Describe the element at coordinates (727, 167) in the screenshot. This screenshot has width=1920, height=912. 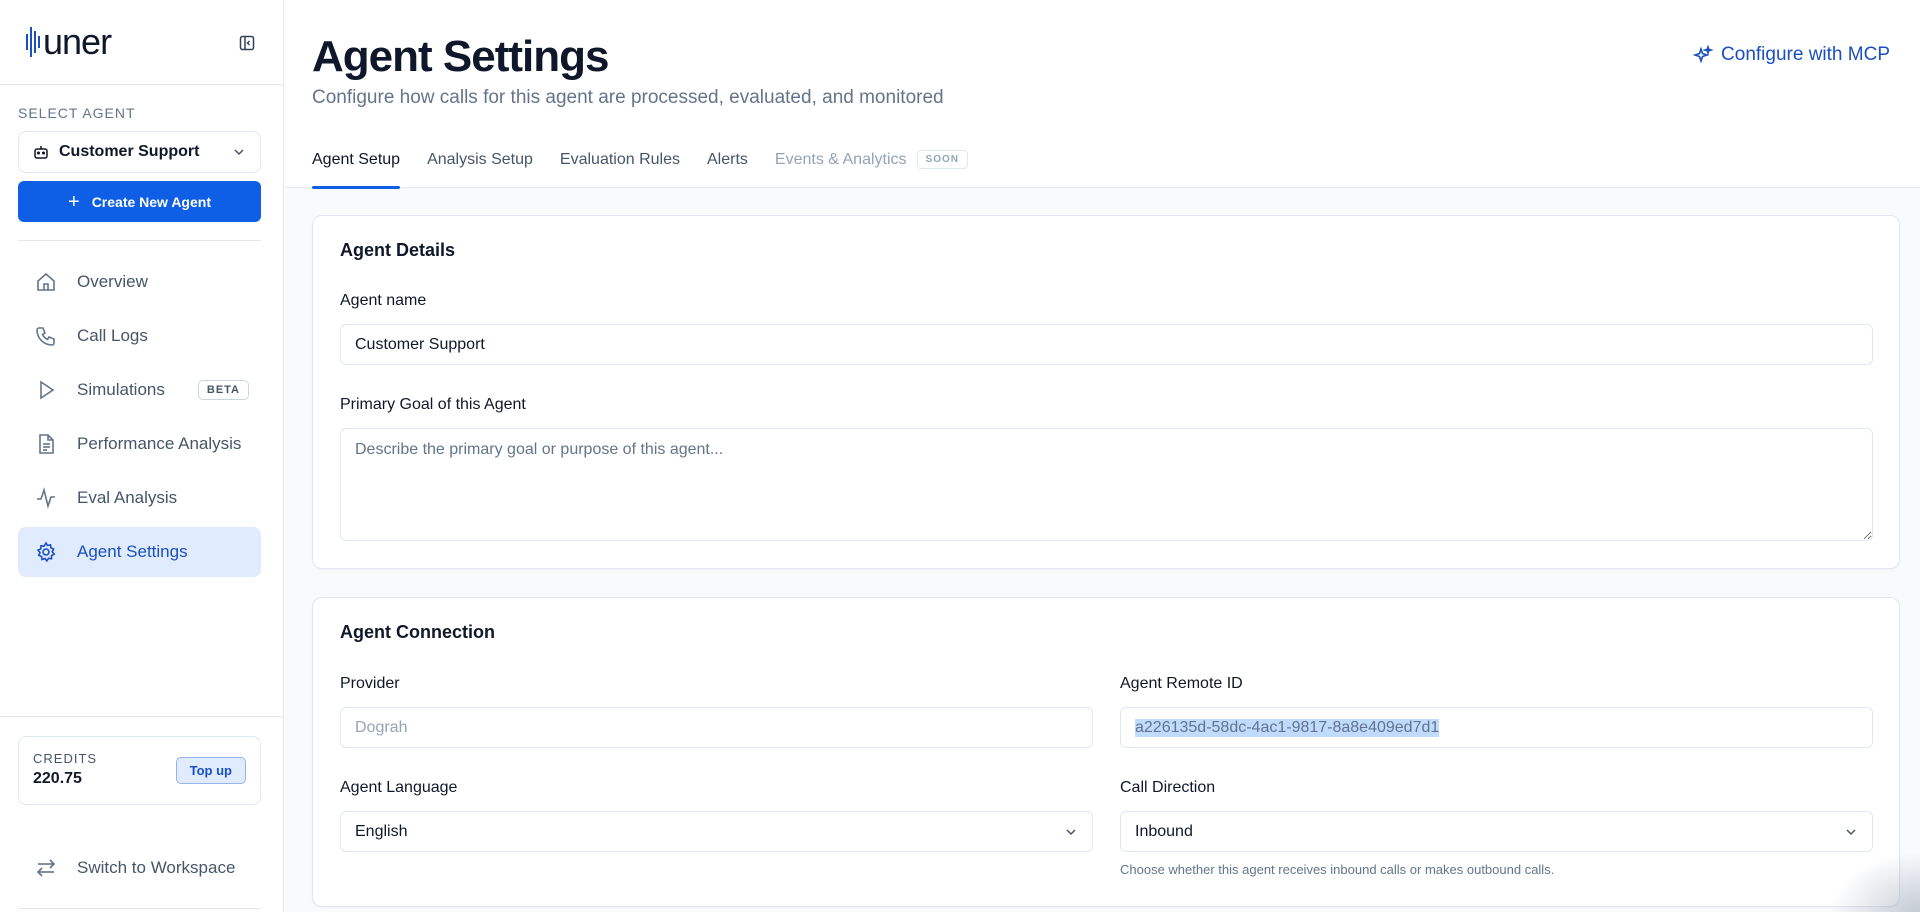
I see `tab-alerts: Alerts` at that location.